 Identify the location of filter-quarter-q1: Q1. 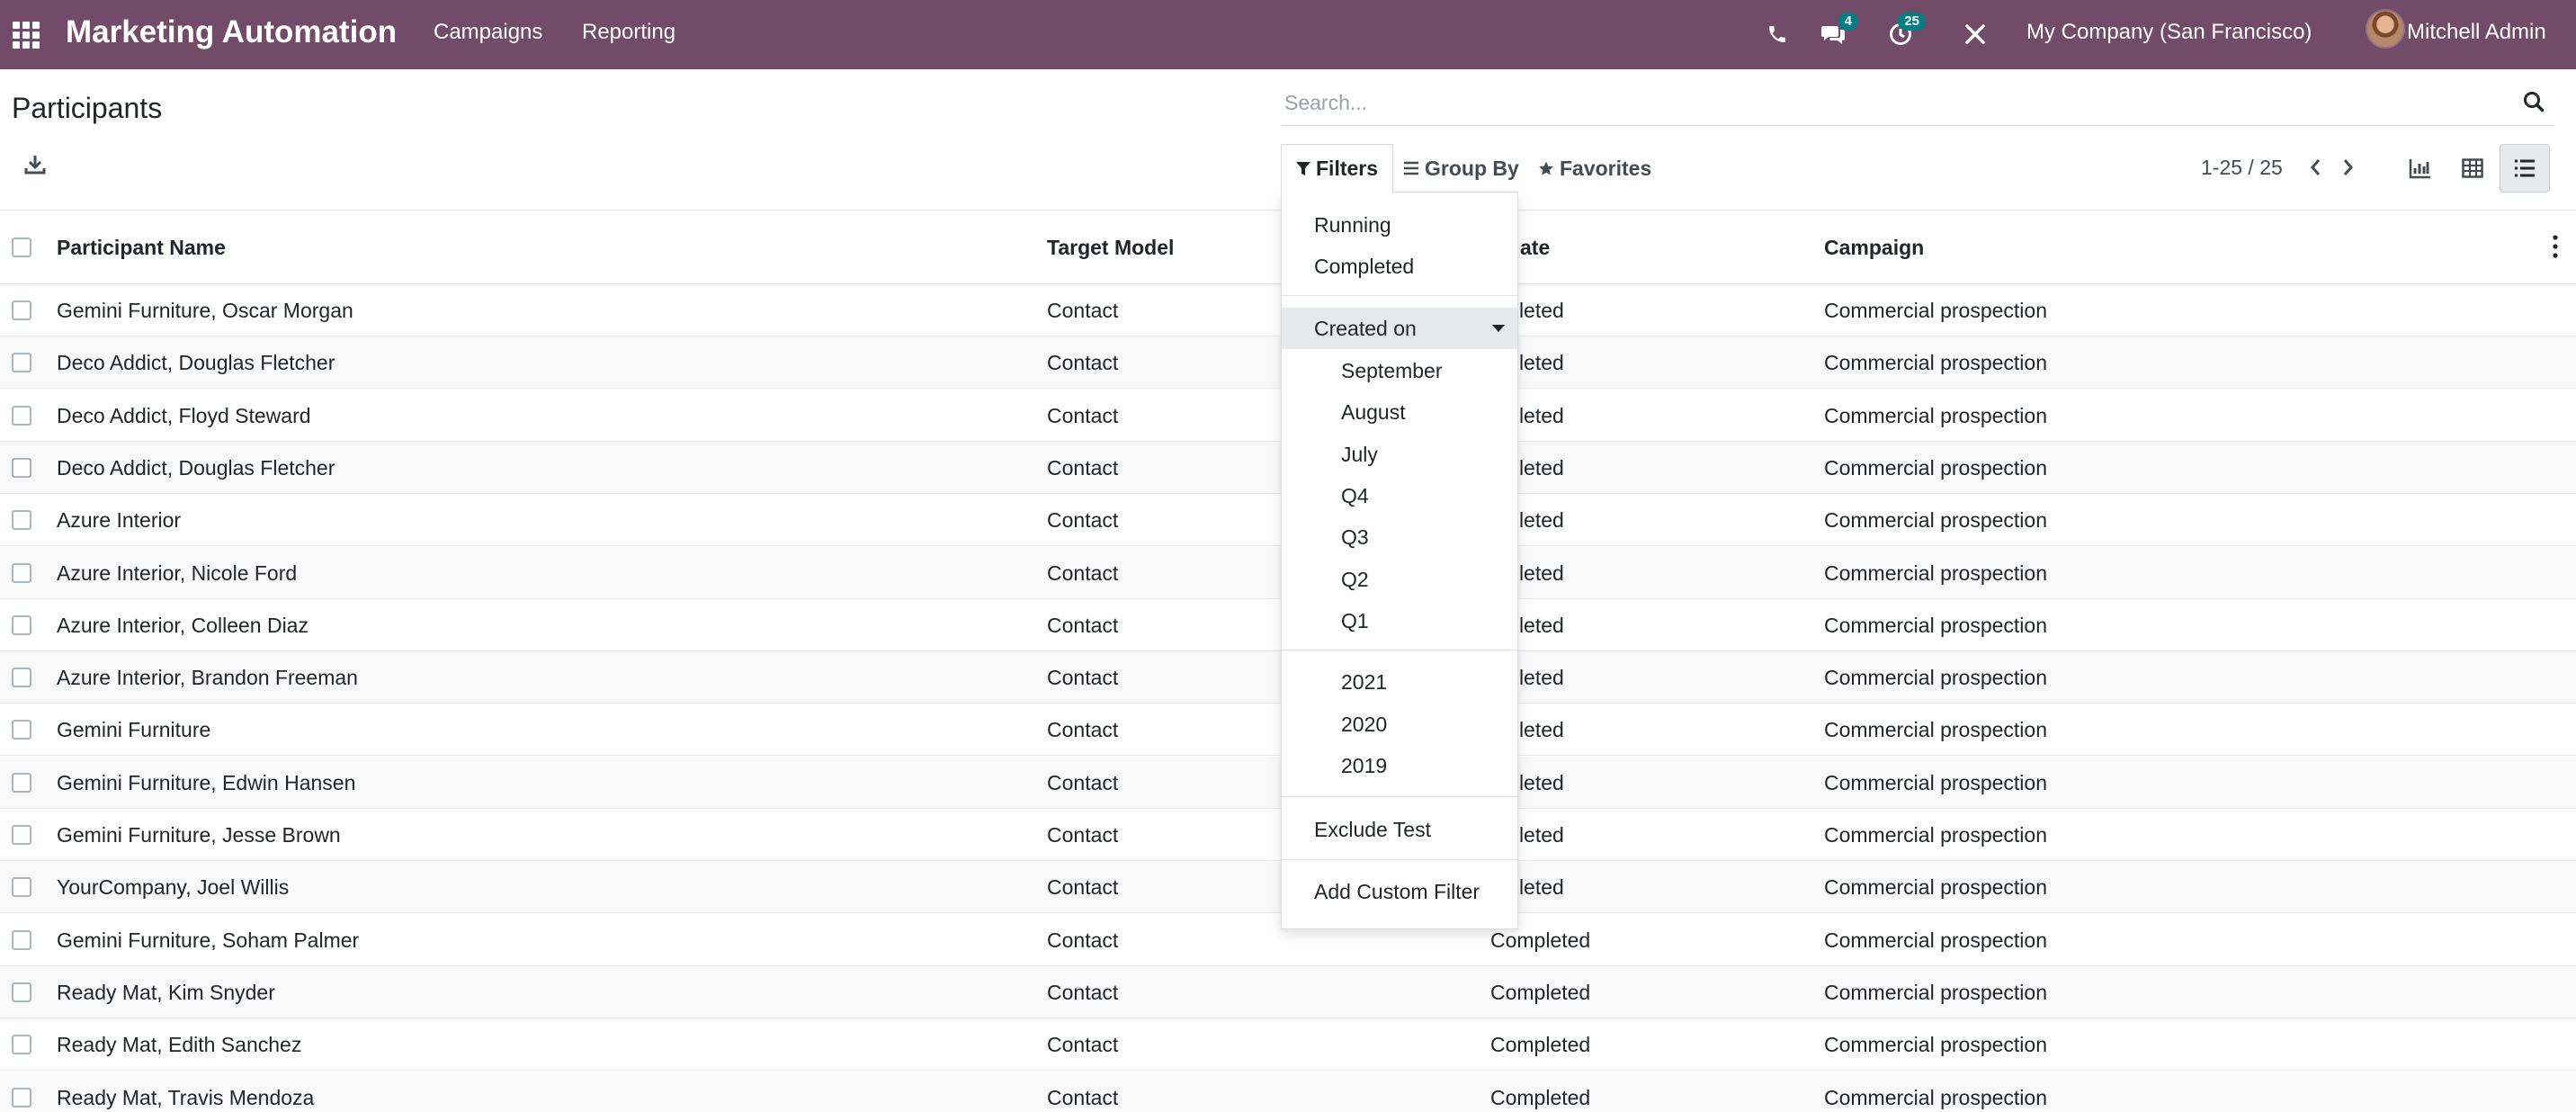
(1399, 620).